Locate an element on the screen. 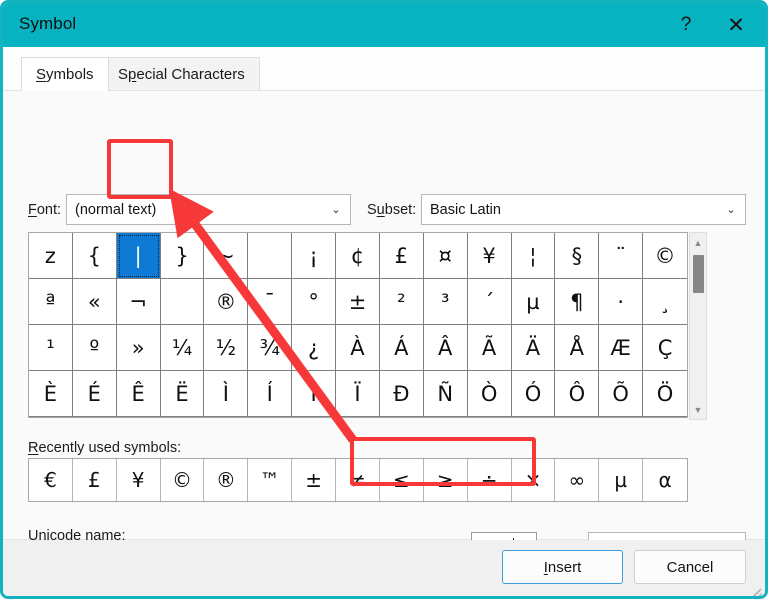 The image size is (768, 599). symbol-cell: Æ is located at coordinates (621, 348).